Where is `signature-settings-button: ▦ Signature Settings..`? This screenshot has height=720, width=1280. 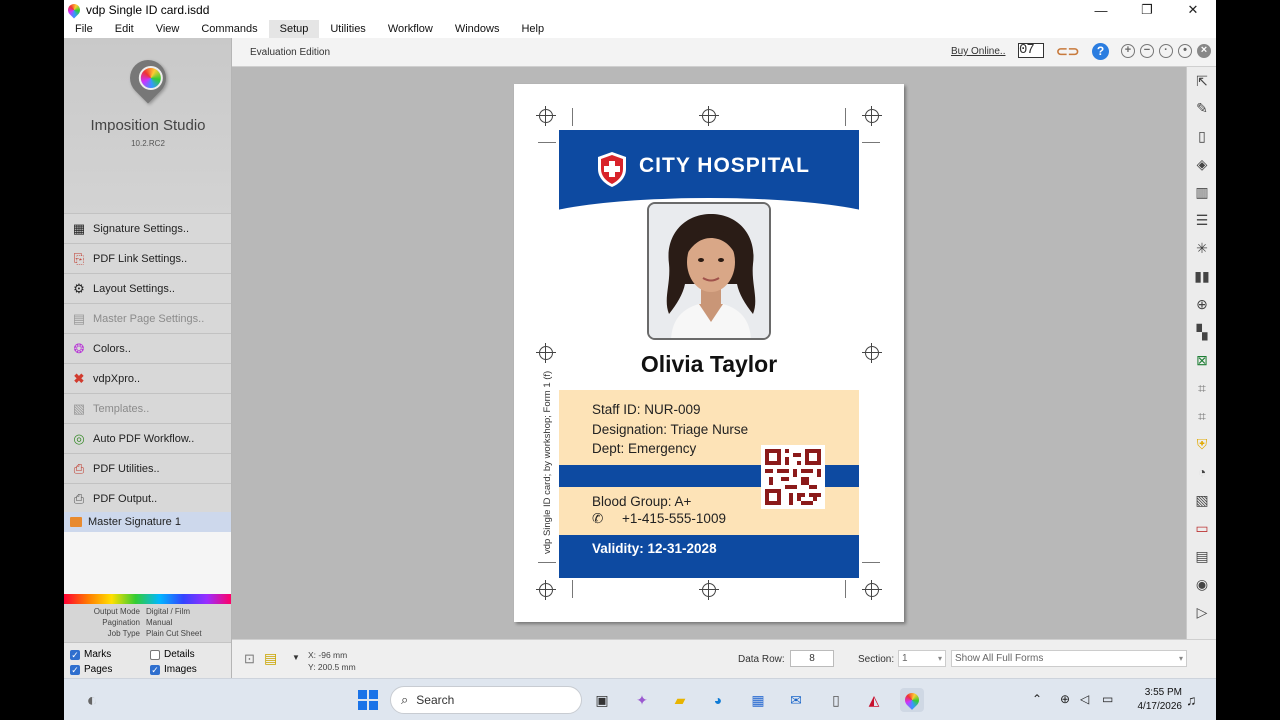
signature-settings-button: ▦ Signature Settings.. is located at coordinates (147, 228).